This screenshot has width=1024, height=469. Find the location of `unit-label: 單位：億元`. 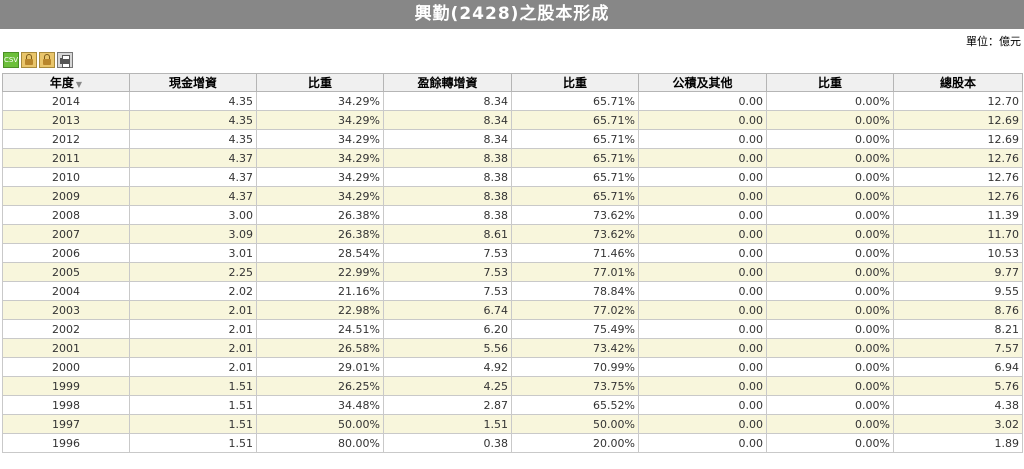

unit-label: 單位：億元 is located at coordinates (993, 41).